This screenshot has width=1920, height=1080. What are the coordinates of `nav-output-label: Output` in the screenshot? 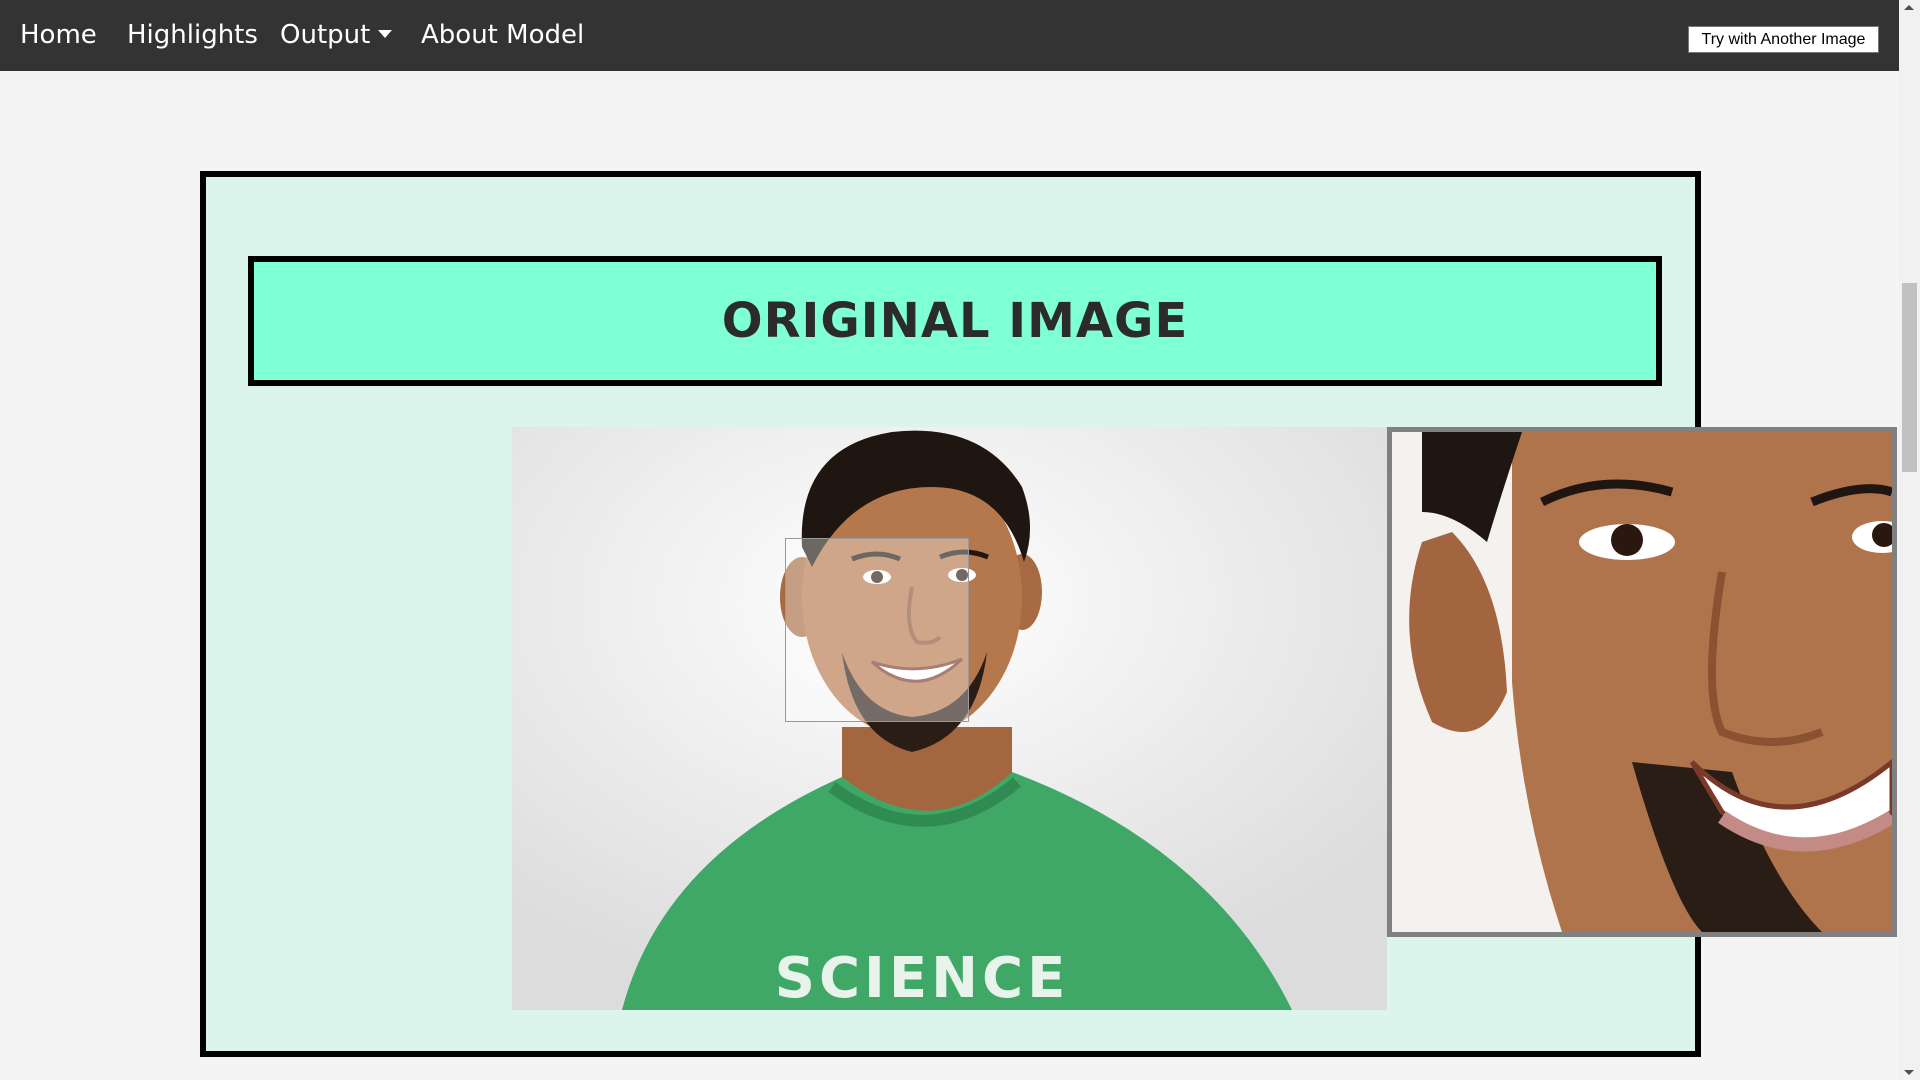 It's located at (325, 35).